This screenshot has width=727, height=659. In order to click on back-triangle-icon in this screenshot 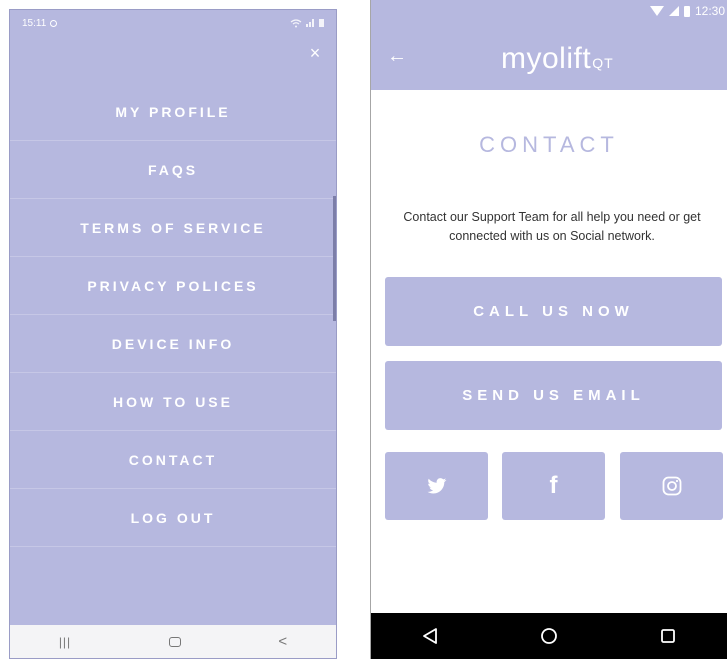, I will do `click(430, 636)`.